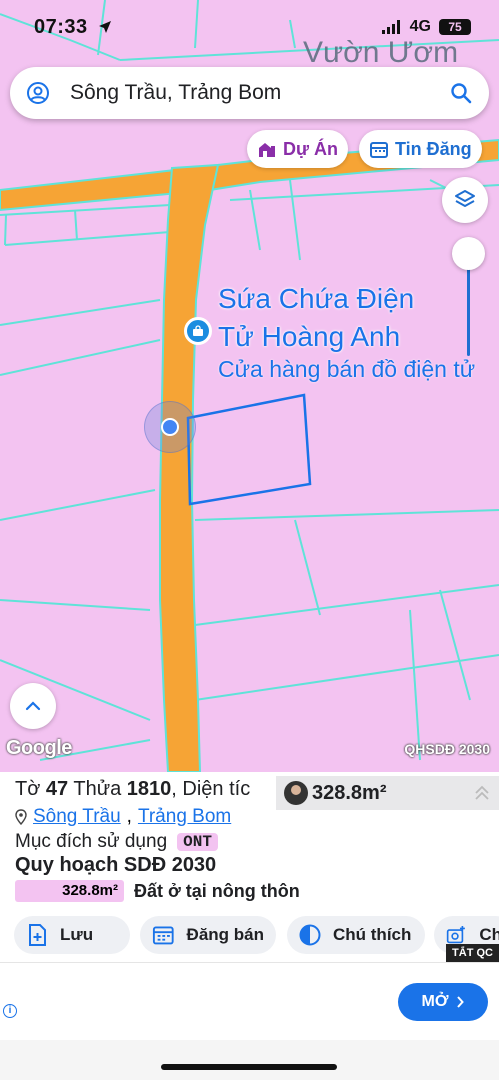 The image size is (499, 1080). What do you see at coordinates (447, 749) in the screenshot?
I see `layer-label: QHSDĐ 2030` at bounding box center [447, 749].